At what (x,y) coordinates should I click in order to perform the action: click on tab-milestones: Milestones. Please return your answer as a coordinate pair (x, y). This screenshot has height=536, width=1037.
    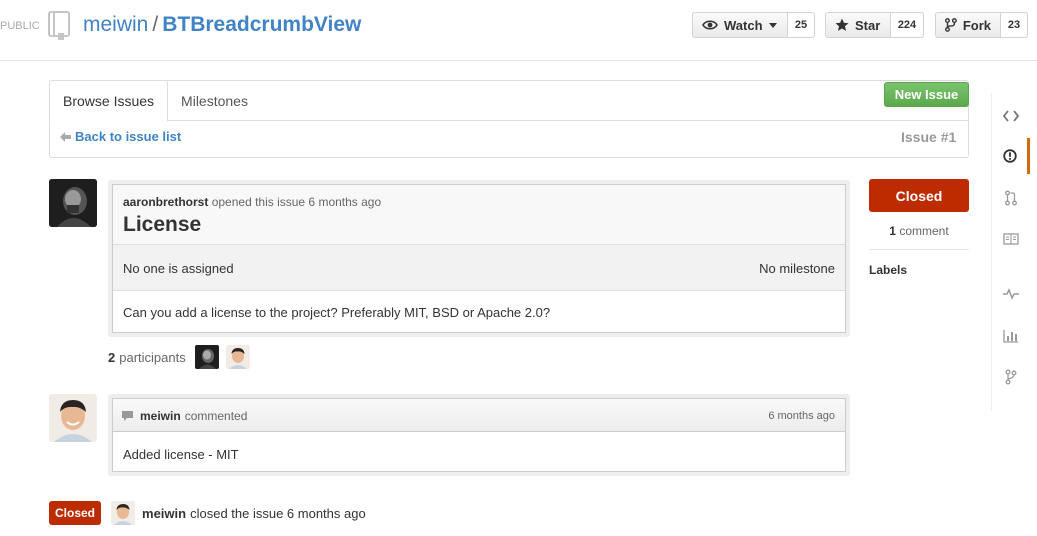
    Looking at the image, I should click on (214, 100).